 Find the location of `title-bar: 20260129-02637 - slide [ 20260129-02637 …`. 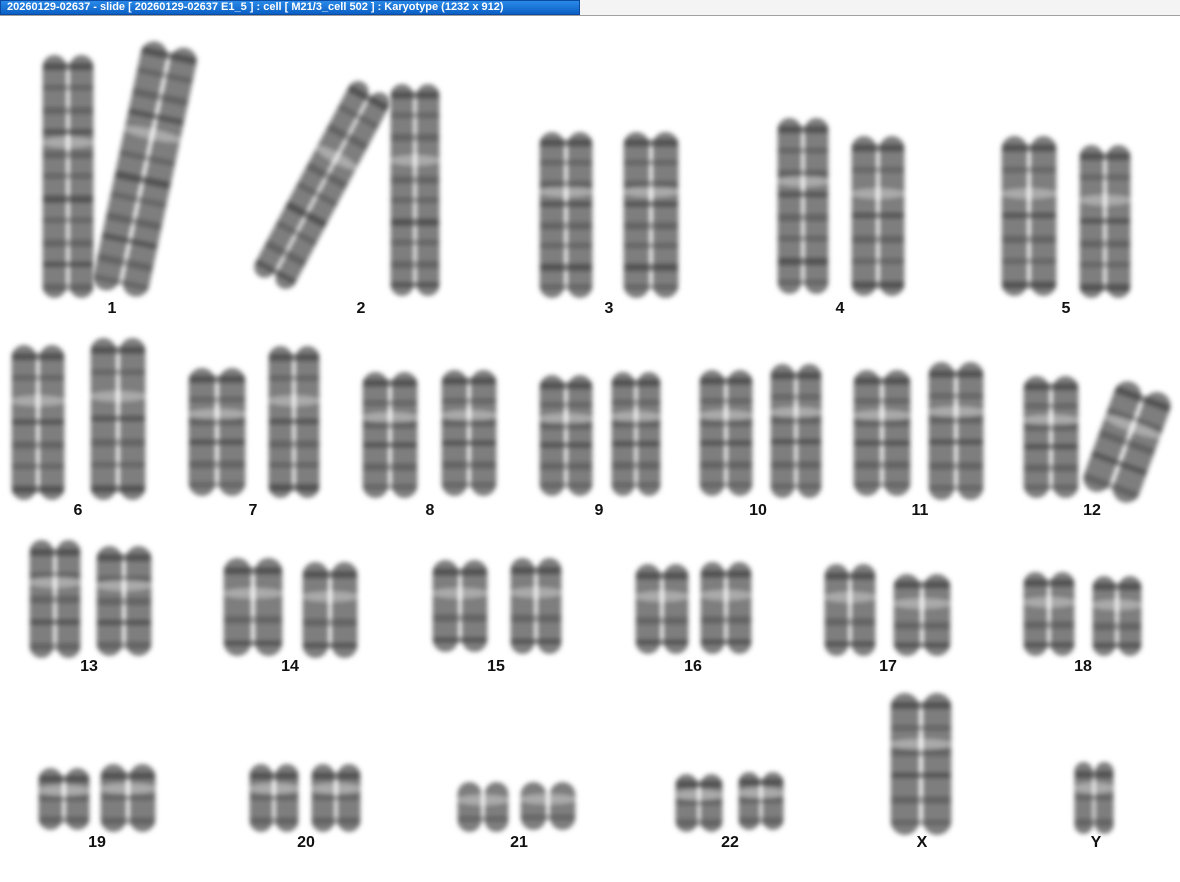

title-bar: 20260129-02637 - slide [ 20260129-02637 … is located at coordinates (590, 8).